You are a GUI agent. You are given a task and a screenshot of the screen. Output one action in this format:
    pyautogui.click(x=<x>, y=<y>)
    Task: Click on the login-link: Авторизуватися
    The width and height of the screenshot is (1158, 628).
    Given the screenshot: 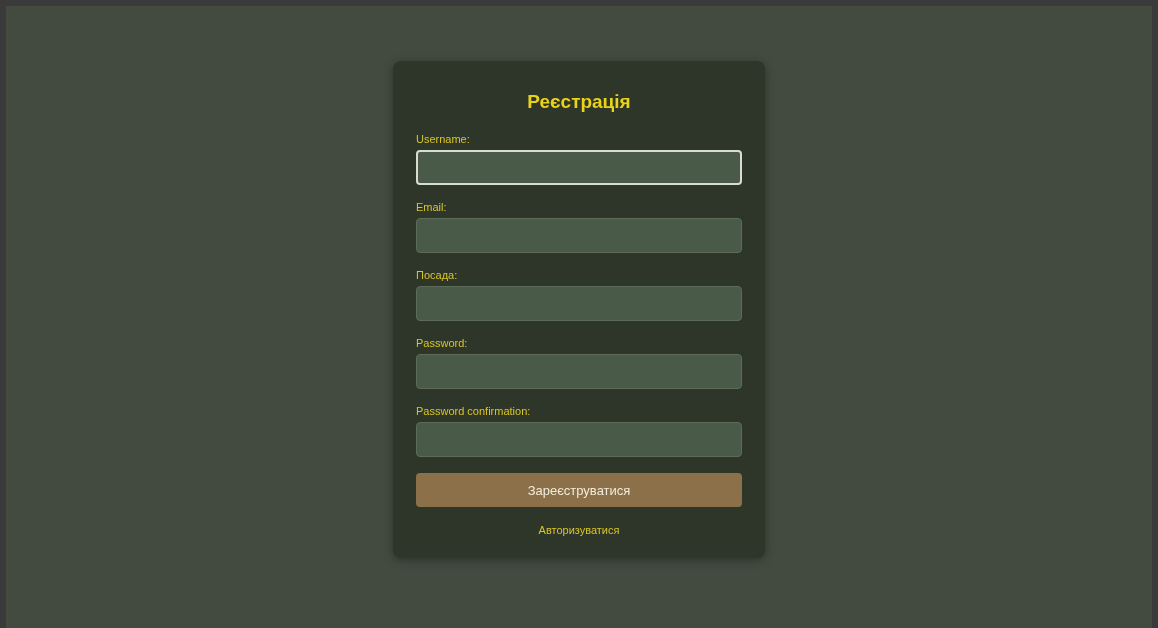 What is the action you would take?
    pyautogui.click(x=579, y=530)
    